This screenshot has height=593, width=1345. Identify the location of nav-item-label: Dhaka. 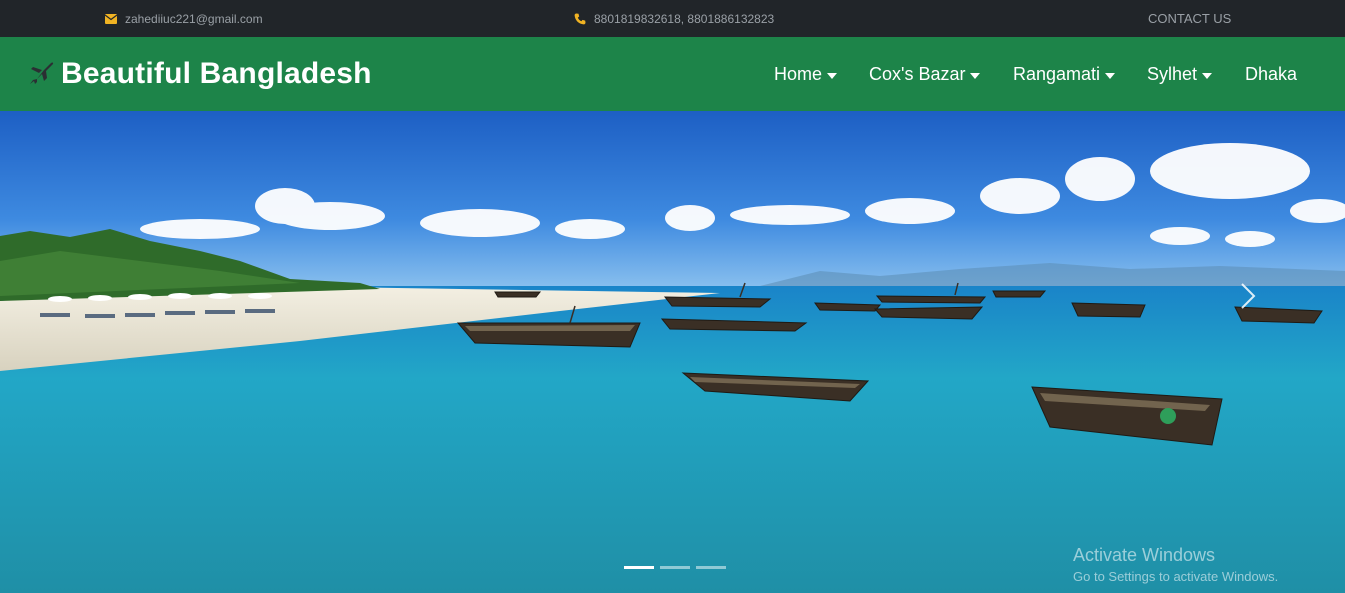
(1271, 74).